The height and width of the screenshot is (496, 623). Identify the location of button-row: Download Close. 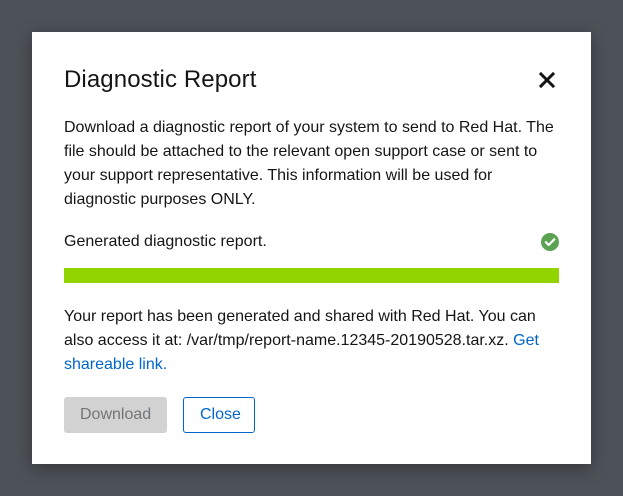
(159, 415).